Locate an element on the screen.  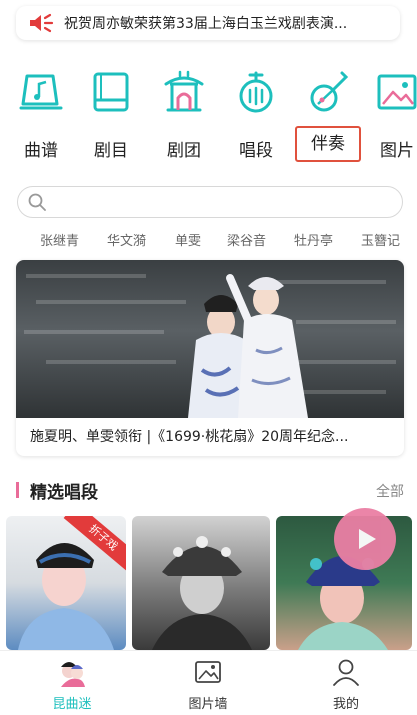
aria-thumbnail: 折子戏 is located at coordinates (66, 583).